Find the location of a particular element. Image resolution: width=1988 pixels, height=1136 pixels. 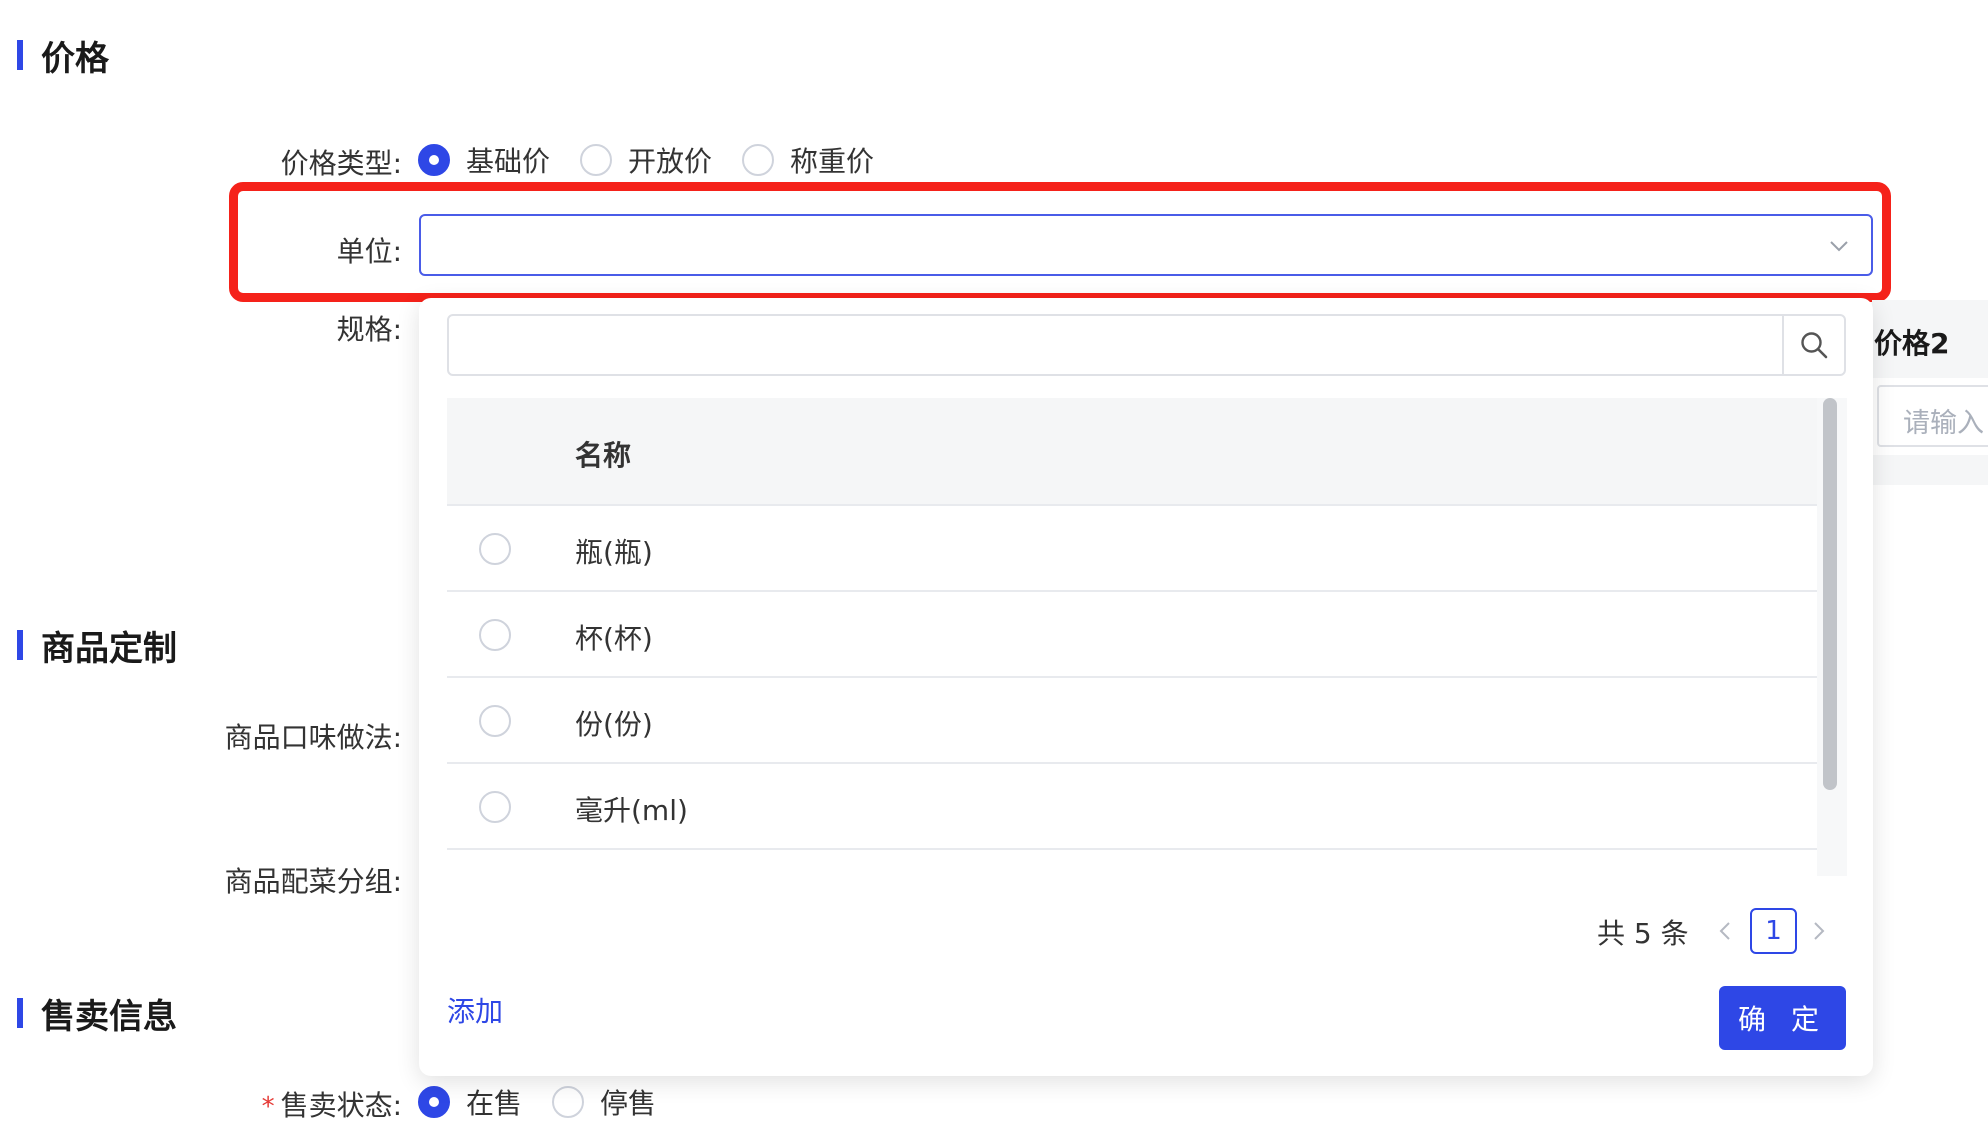

unit-table-header: 名称 is located at coordinates (1132, 452).